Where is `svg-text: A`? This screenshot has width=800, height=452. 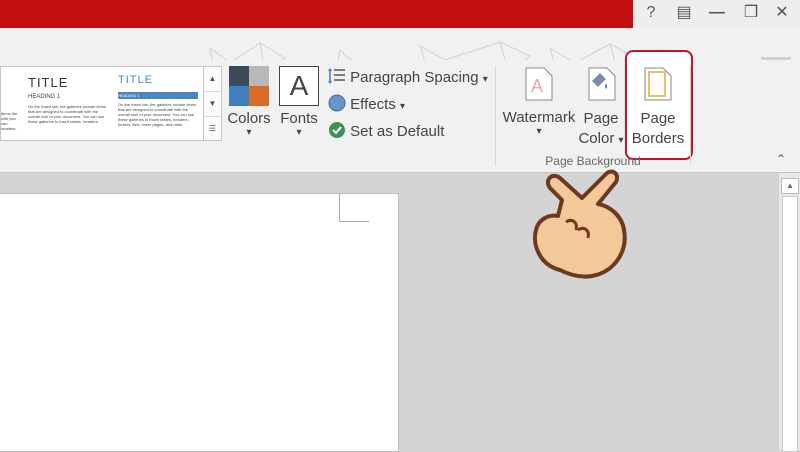
svg-text: A is located at coordinates (537, 86).